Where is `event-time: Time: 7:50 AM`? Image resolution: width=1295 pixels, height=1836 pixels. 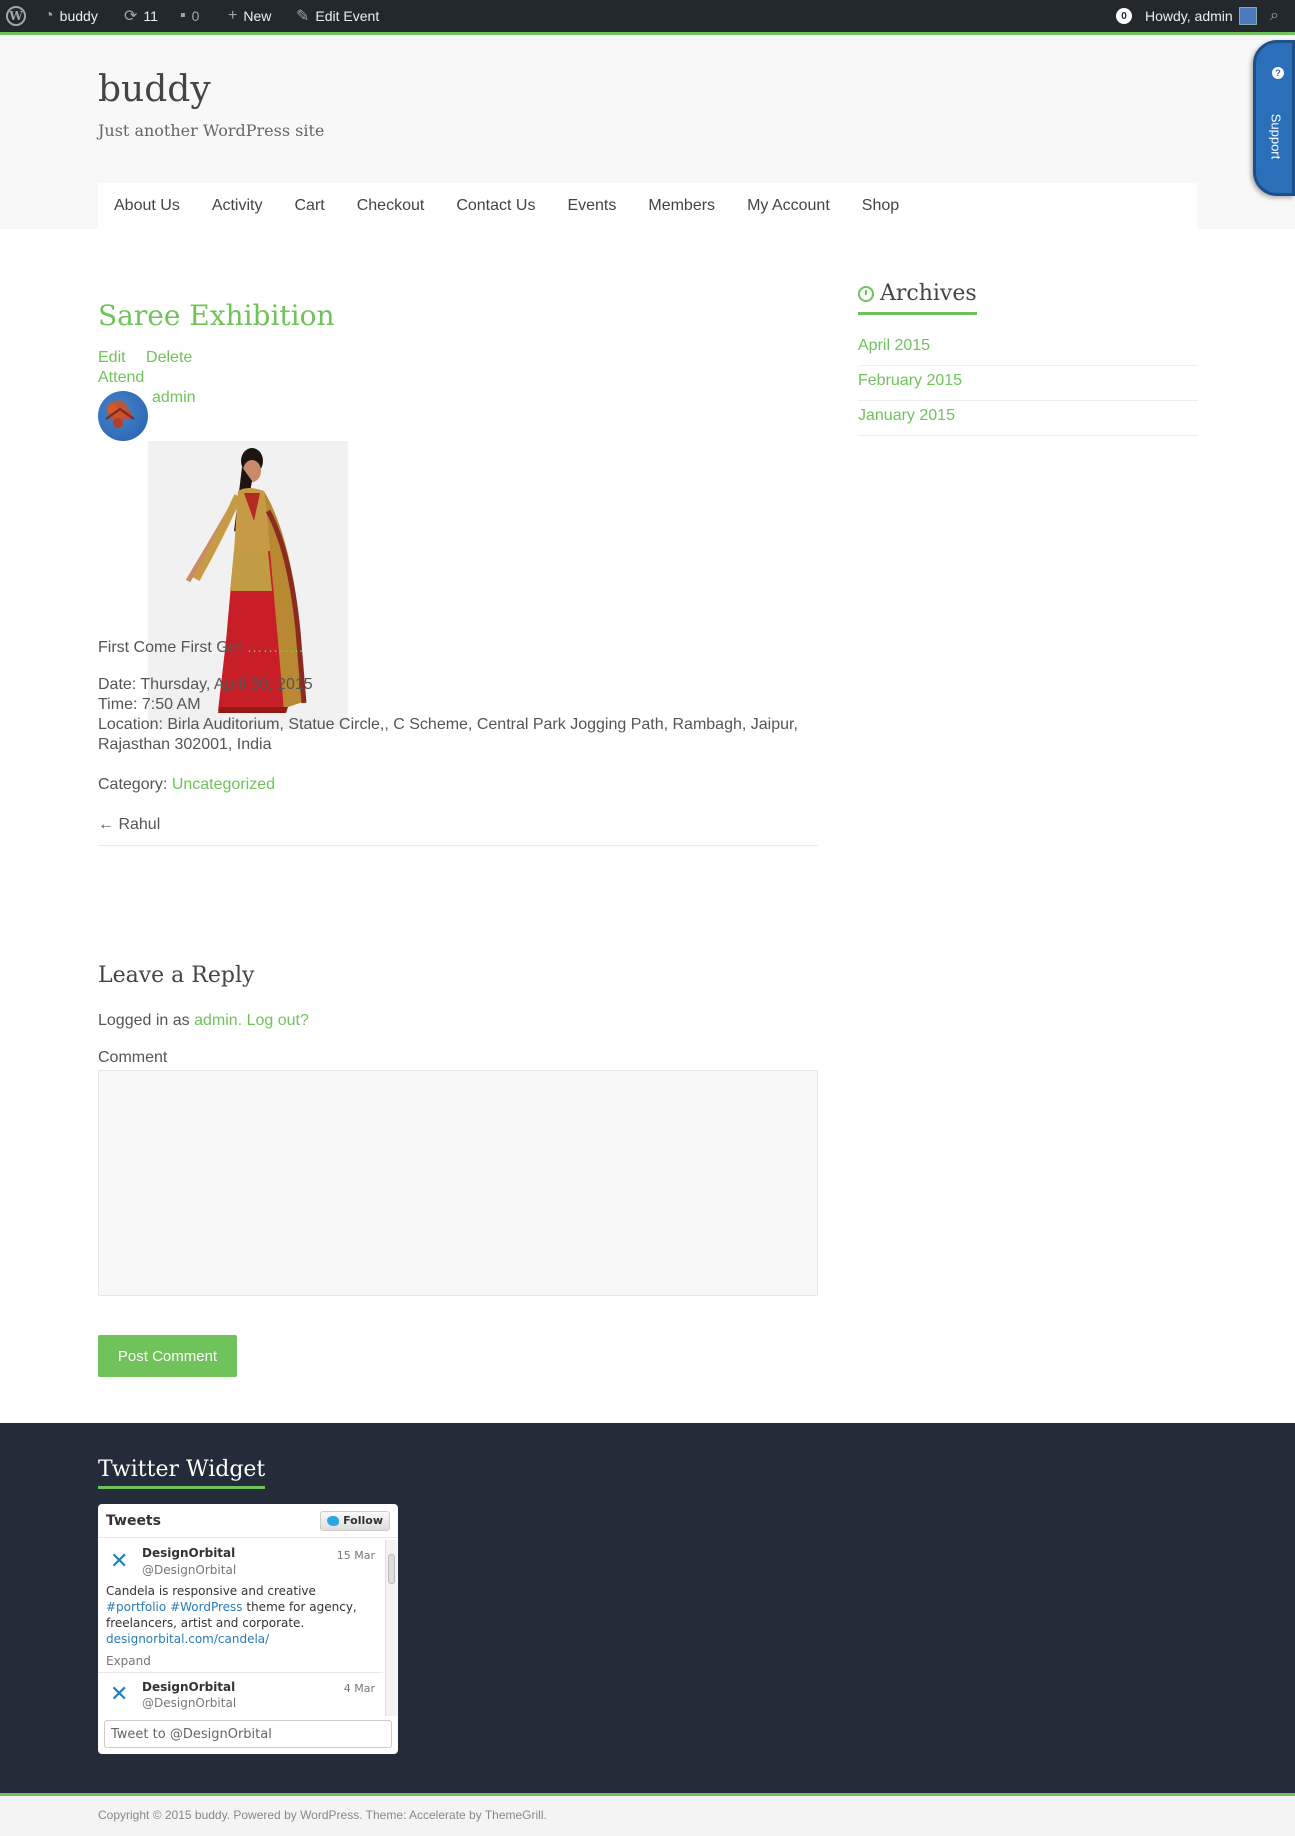 event-time: Time: 7:50 AM is located at coordinates (149, 704).